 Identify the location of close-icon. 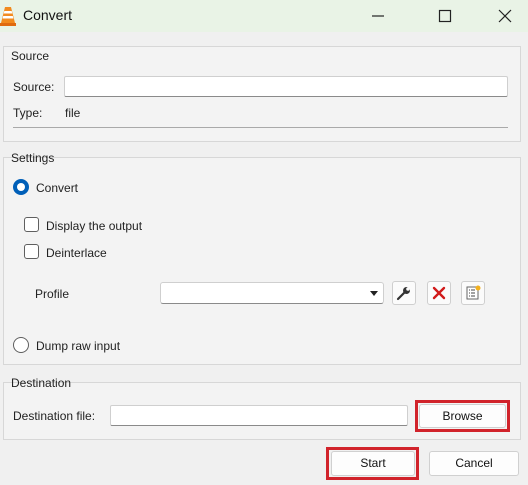
(505, 16).